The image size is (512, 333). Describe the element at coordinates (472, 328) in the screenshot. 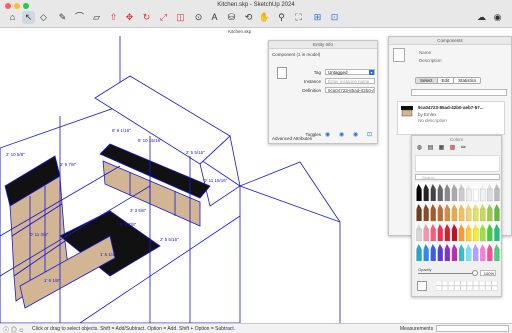

I see `measurements-input` at that location.